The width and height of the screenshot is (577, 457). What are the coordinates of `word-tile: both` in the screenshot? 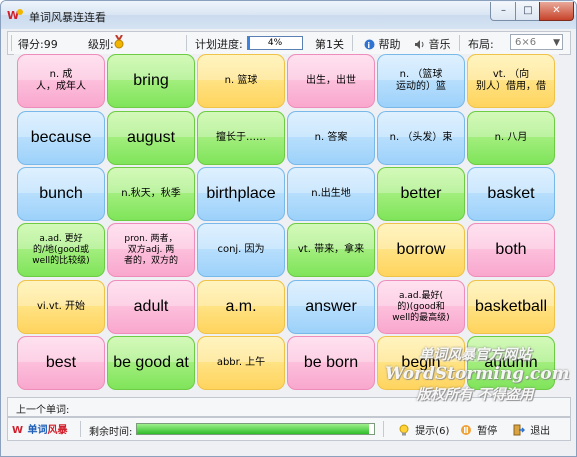 It's located at (511, 250).